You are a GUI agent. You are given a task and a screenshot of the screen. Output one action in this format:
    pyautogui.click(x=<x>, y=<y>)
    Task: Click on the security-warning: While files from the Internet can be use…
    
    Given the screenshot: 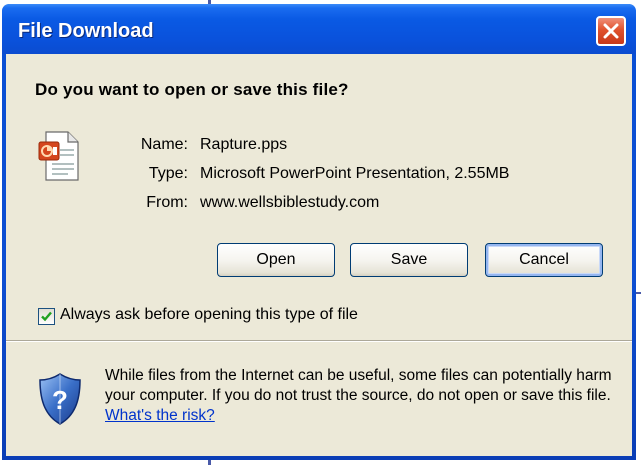 What is the action you would take?
    pyautogui.click(x=360, y=396)
    